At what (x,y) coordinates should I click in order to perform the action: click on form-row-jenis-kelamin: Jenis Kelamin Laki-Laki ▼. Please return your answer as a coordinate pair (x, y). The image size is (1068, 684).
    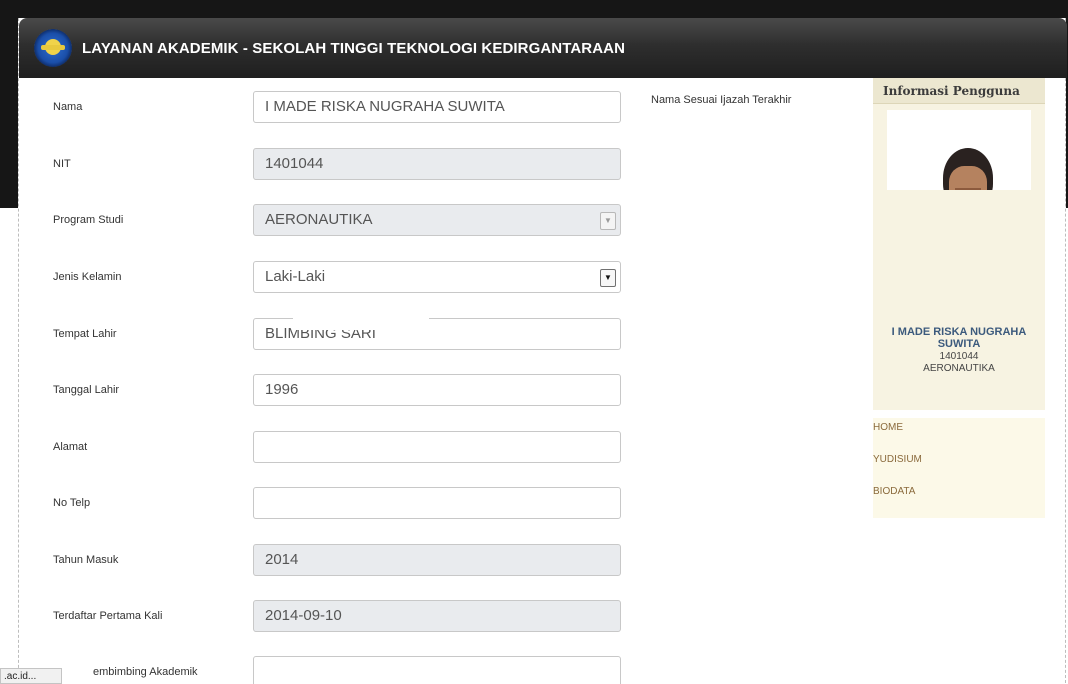
    Looking at the image, I should click on (434, 278).